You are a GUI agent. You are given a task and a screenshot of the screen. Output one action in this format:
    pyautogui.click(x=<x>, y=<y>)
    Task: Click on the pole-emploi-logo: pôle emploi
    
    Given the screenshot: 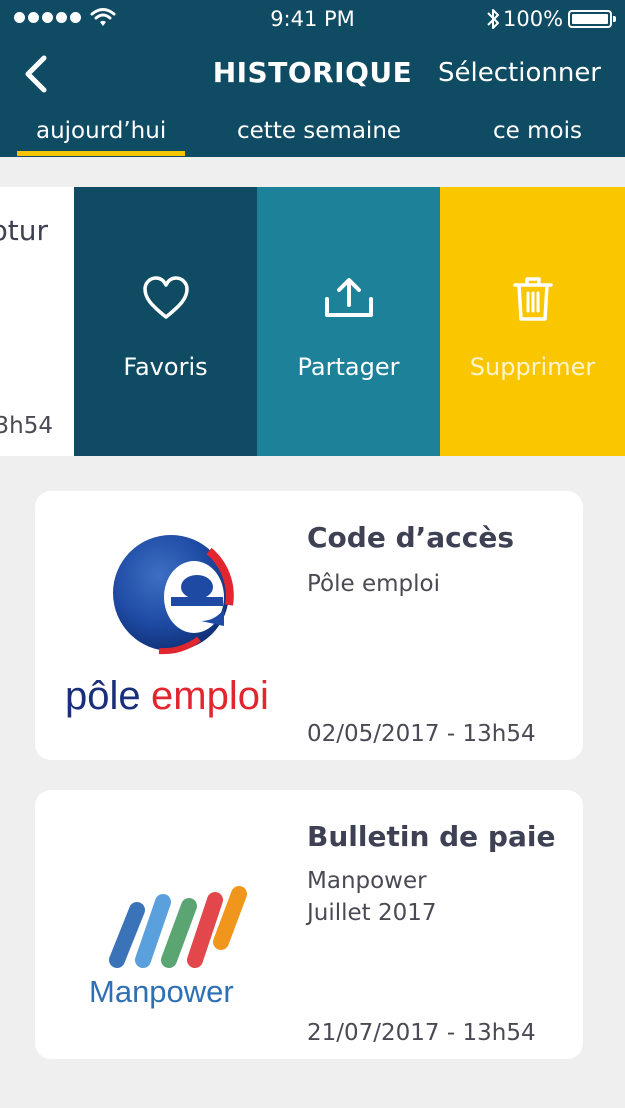 What is the action you would take?
    pyautogui.click(x=167, y=626)
    